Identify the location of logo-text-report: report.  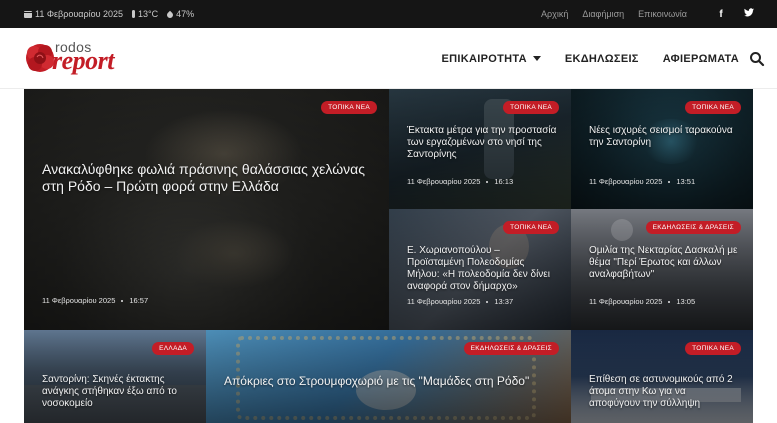
(83, 60).